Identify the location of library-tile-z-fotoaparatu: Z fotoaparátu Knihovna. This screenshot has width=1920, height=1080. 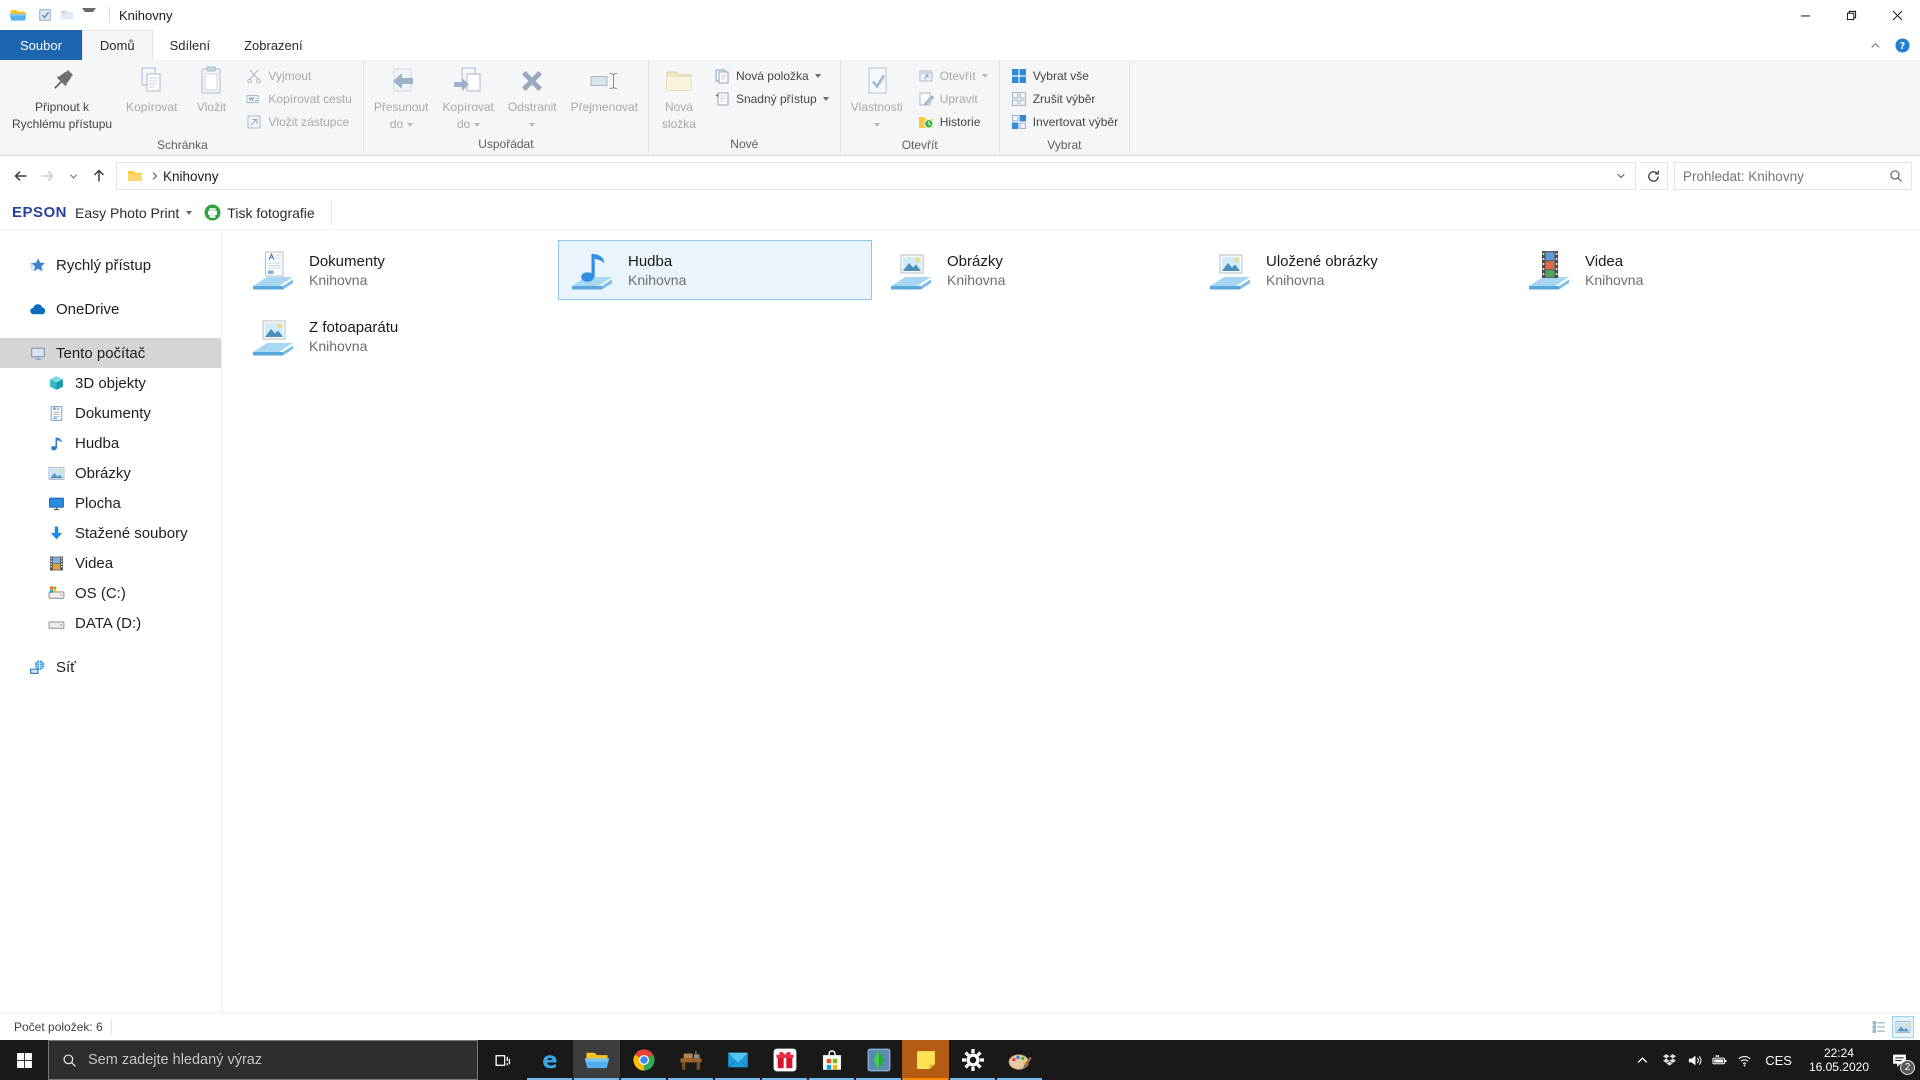
(396, 336).